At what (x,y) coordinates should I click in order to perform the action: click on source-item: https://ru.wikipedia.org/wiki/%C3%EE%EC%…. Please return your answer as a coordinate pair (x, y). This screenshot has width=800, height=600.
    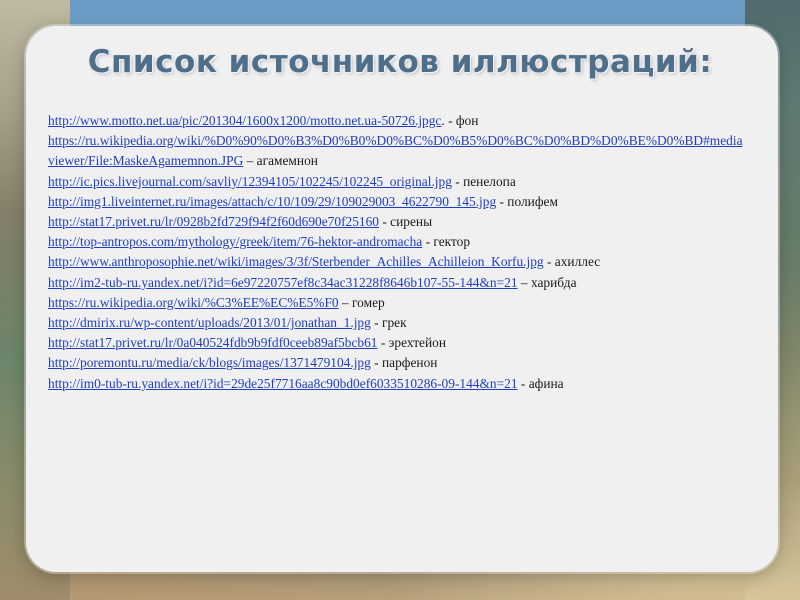
    Looking at the image, I should click on (398, 303).